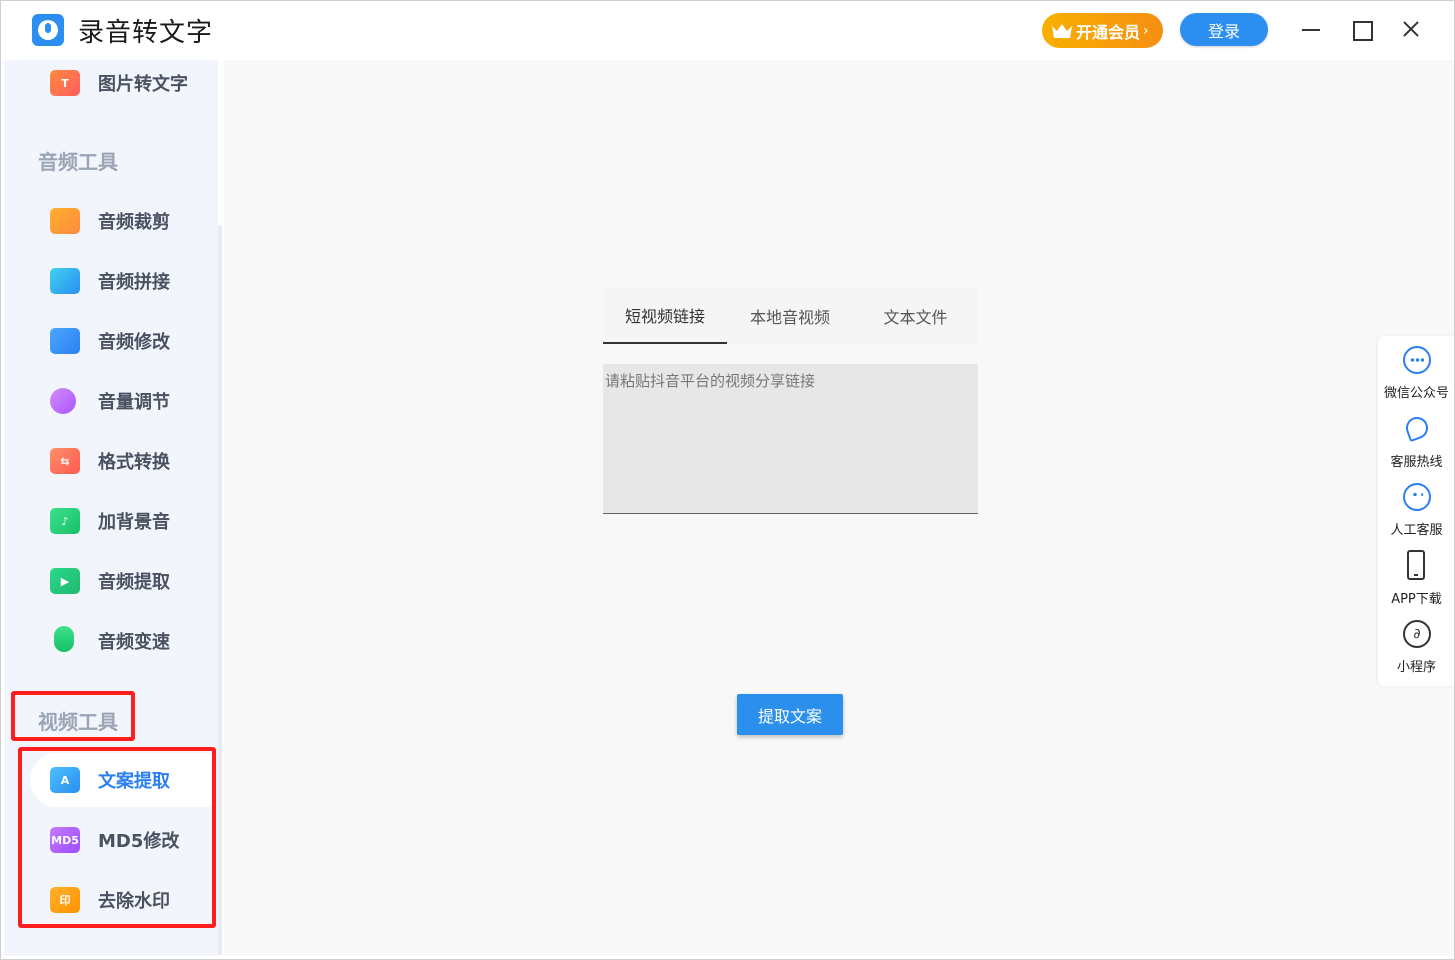 Image resolution: width=1455 pixels, height=960 pixels. I want to click on vip-label: 开通会员, so click(1108, 32).